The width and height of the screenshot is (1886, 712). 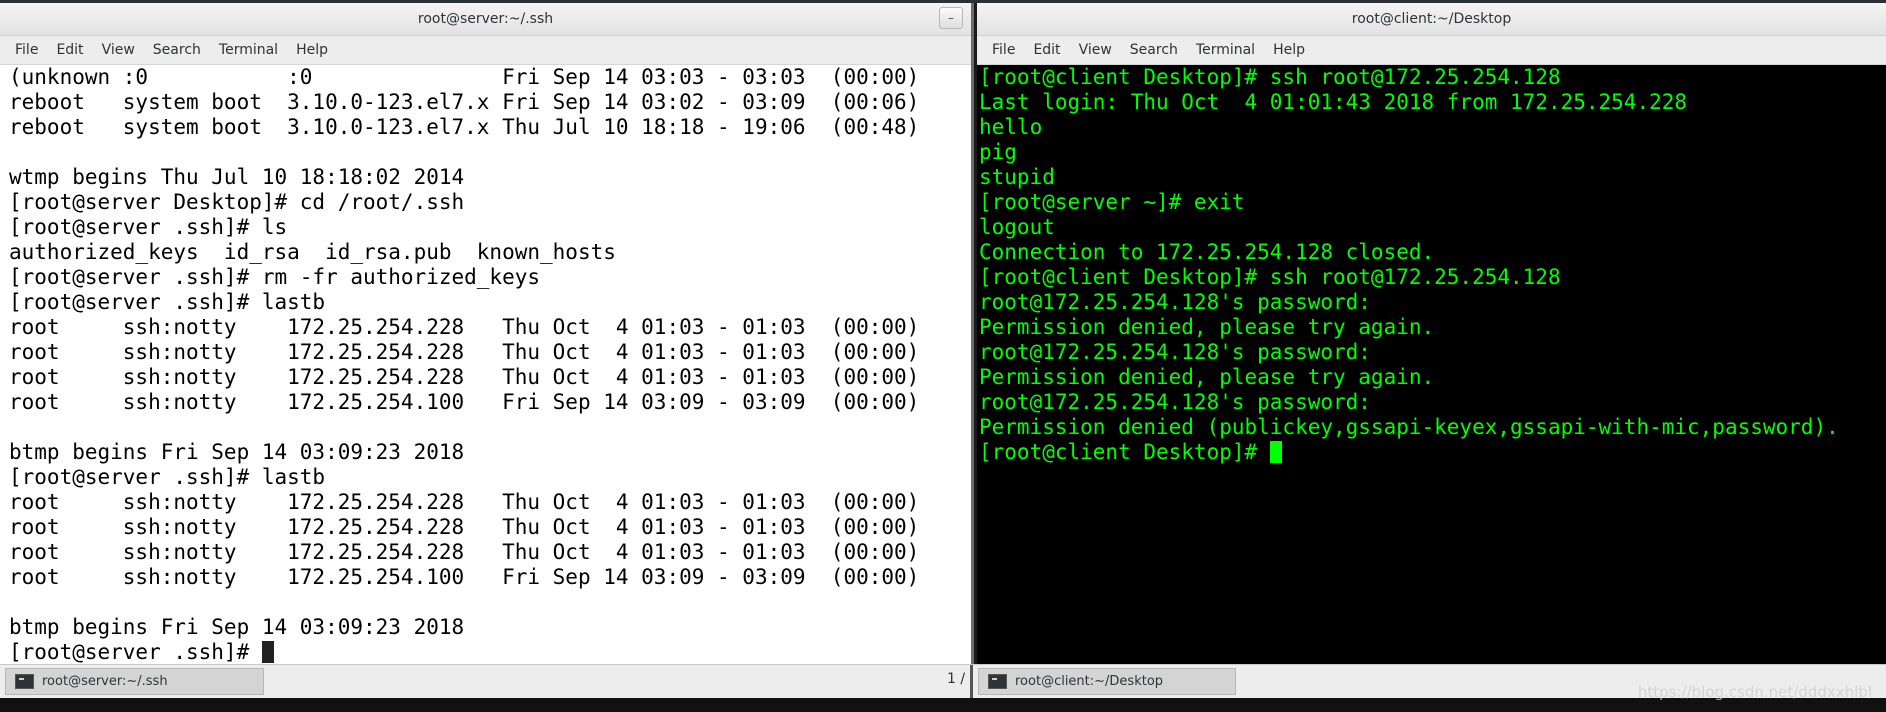 What do you see at coordinates (1112, 202) in the screenshot?
I see `terminal-line: [root@server ~]# exit` at bounding box center [1112, 202].